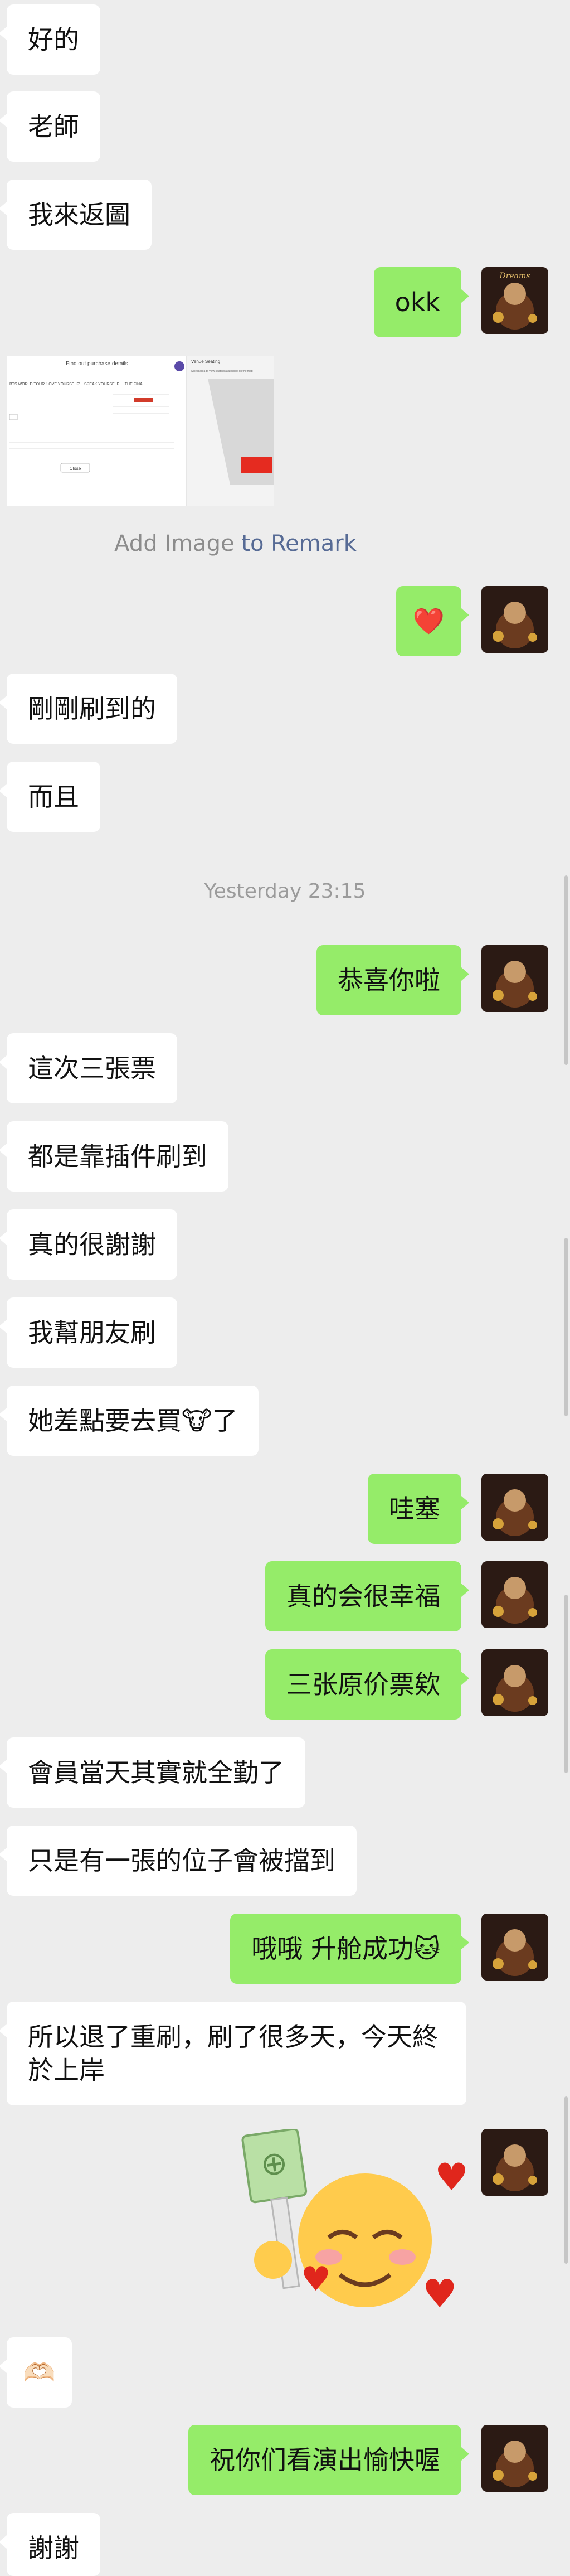 The image size is (570, 2576). What do you see at coordinates (50, 797) in the screenshot?
I see `message-bubble: 而且` at bounding box center [50, 797].